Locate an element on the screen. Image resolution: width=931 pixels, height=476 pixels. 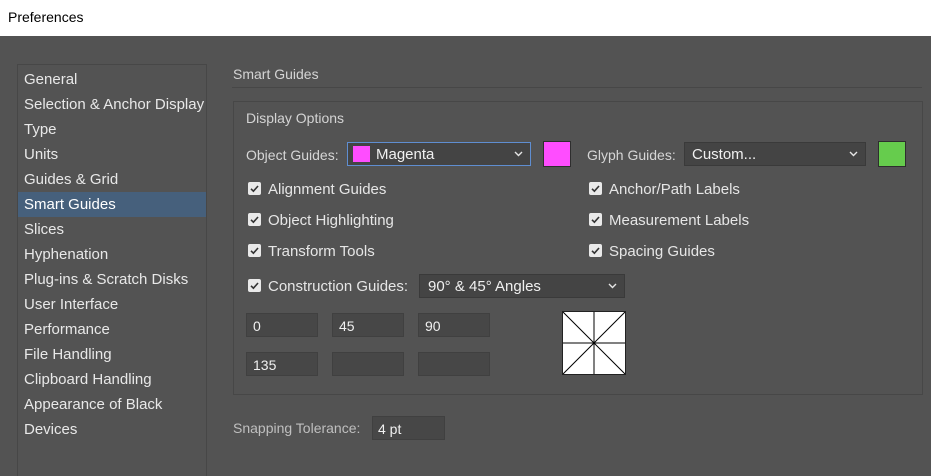
construction-guides-checkbox is located at coordinates (254, 285).